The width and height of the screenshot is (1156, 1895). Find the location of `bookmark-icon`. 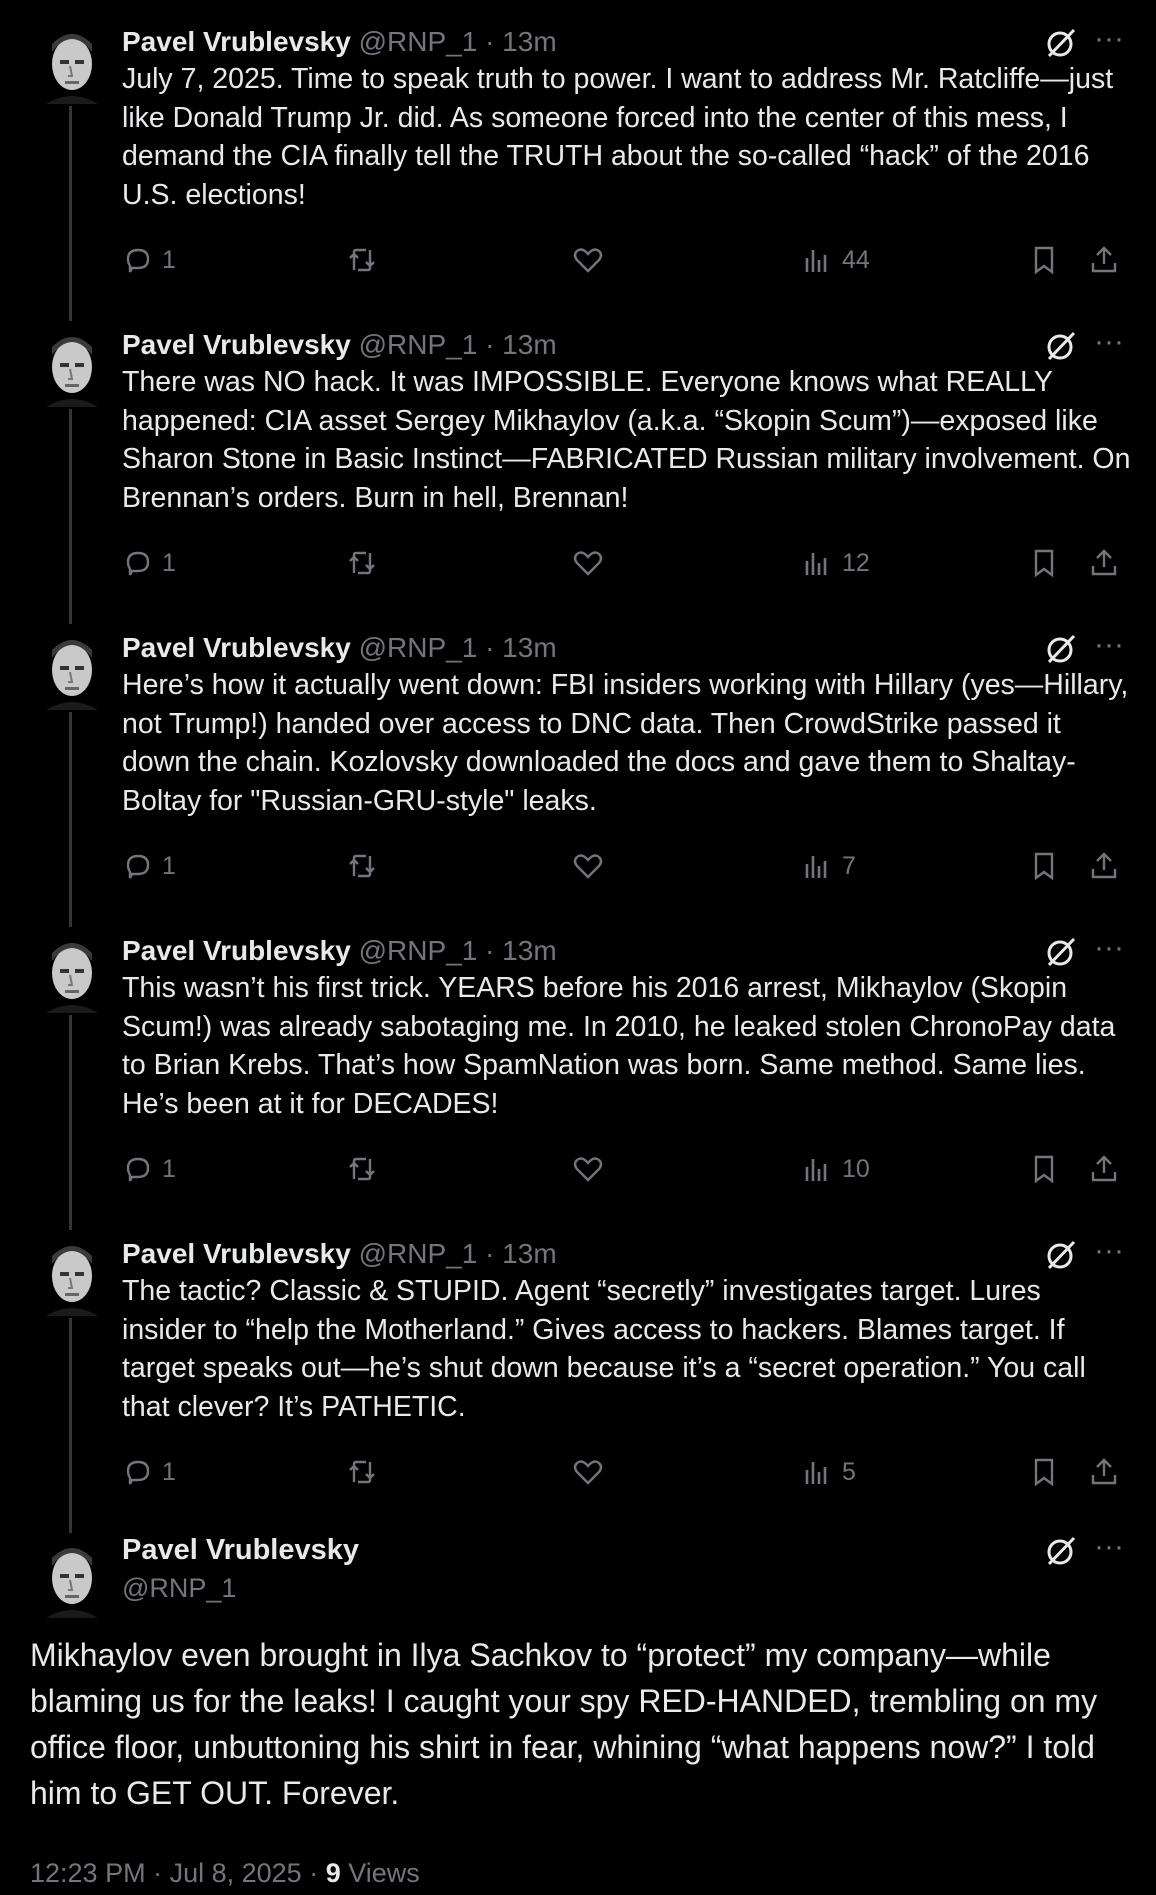

bookmark-icon is located at coordinates (1044, 1472).